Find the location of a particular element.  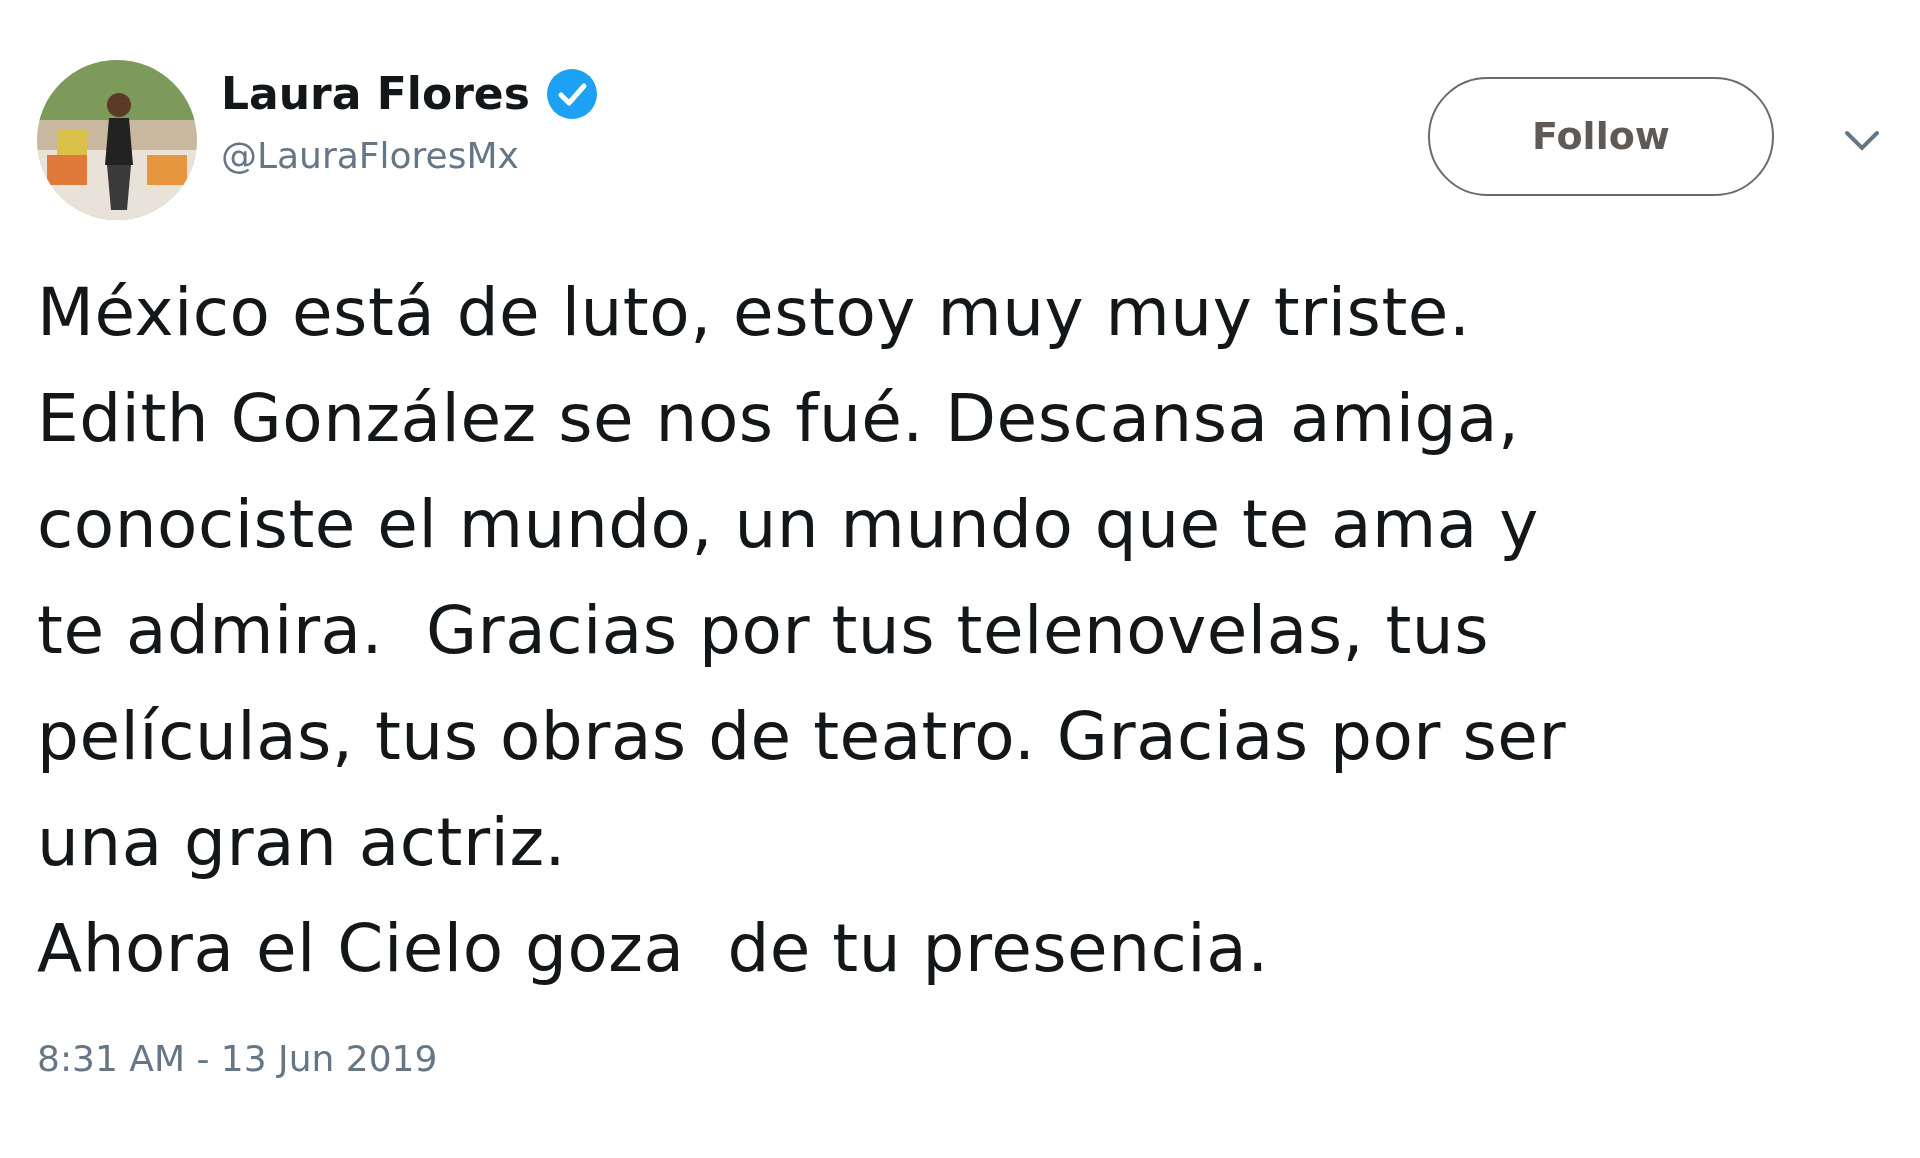

author-name: Laura Flores is located at coordinates (375, 94).